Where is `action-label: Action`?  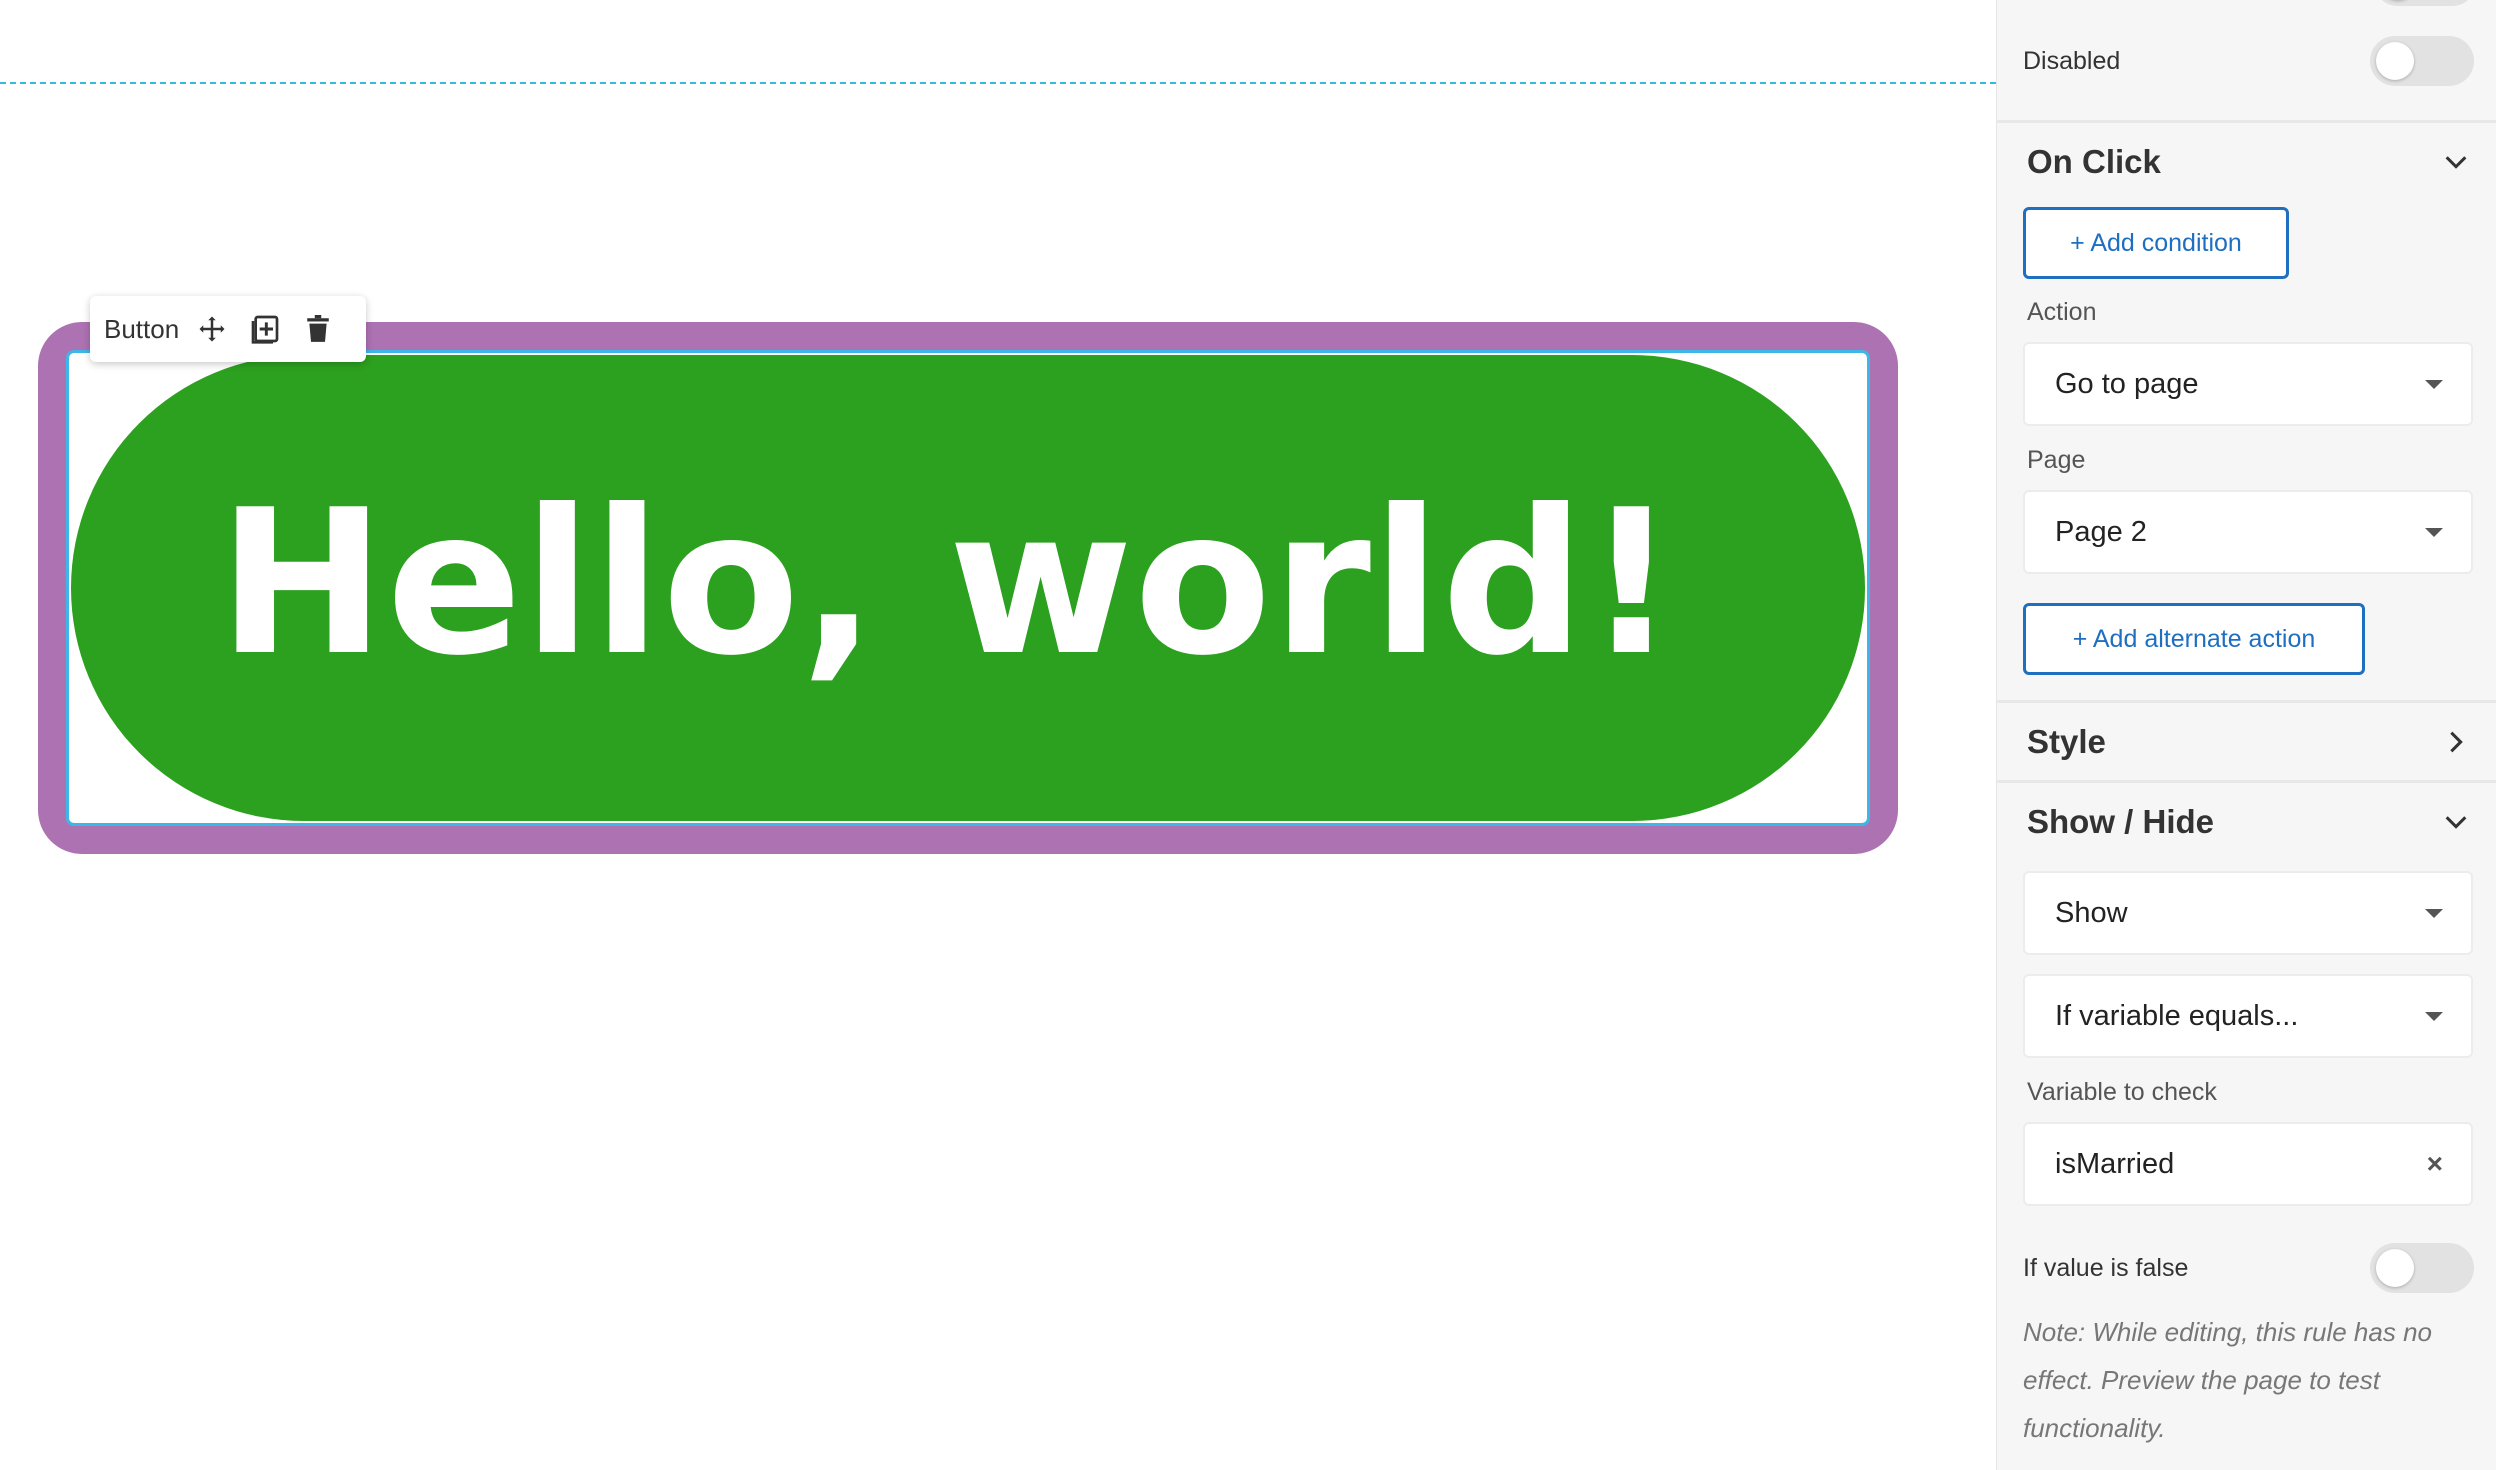
action-label: Action is located at coordinates (2062, 312).